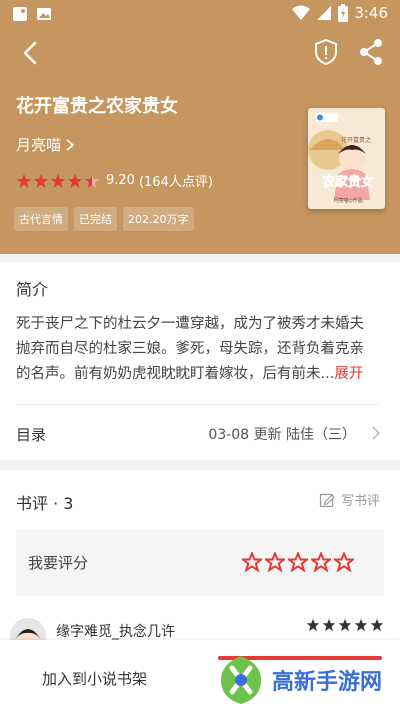 This screenshot has height=711, width=400. I want to click on cover-big-title: 农家贵女, so click(347, 182).